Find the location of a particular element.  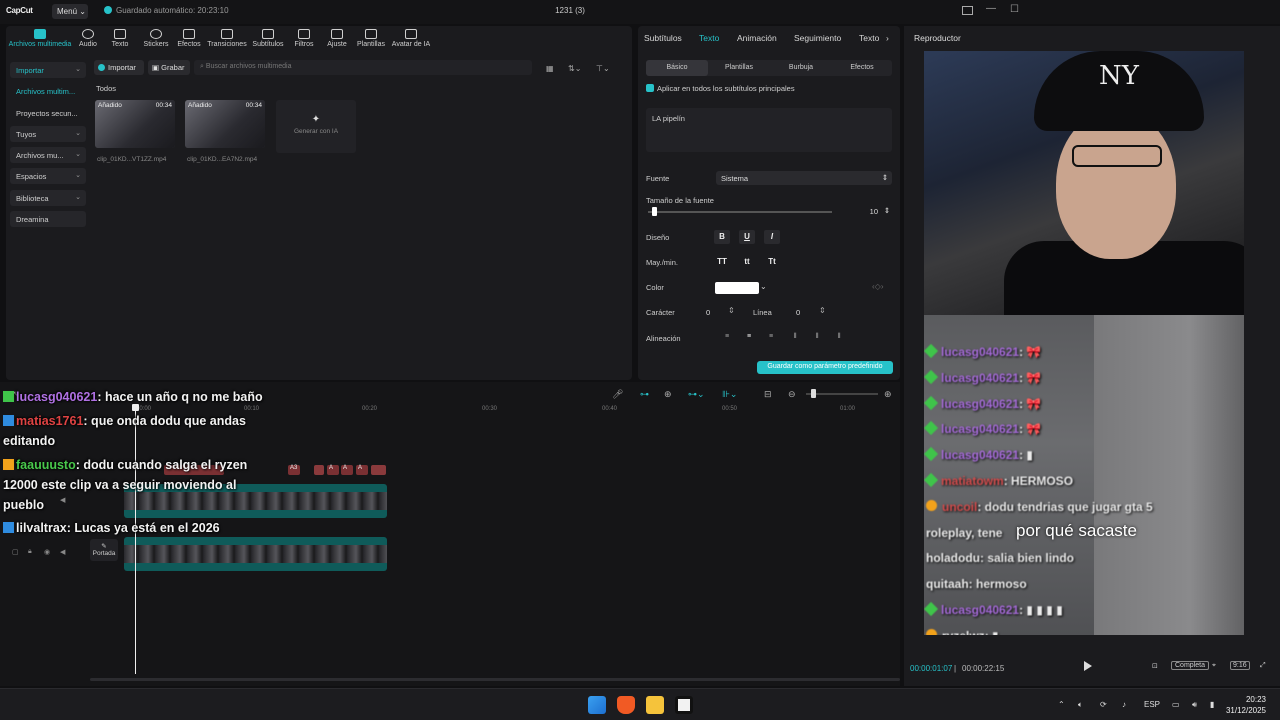

start-icon is located at coordinates (597, 705).